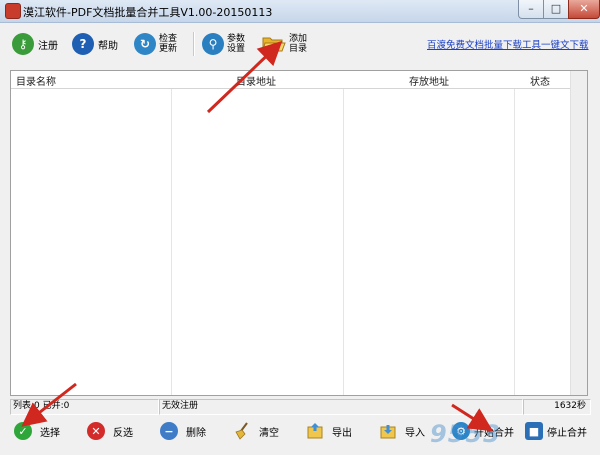 This screenshot has height=455, width=600. I want to click on close-button: ✕, so click(584, 9).